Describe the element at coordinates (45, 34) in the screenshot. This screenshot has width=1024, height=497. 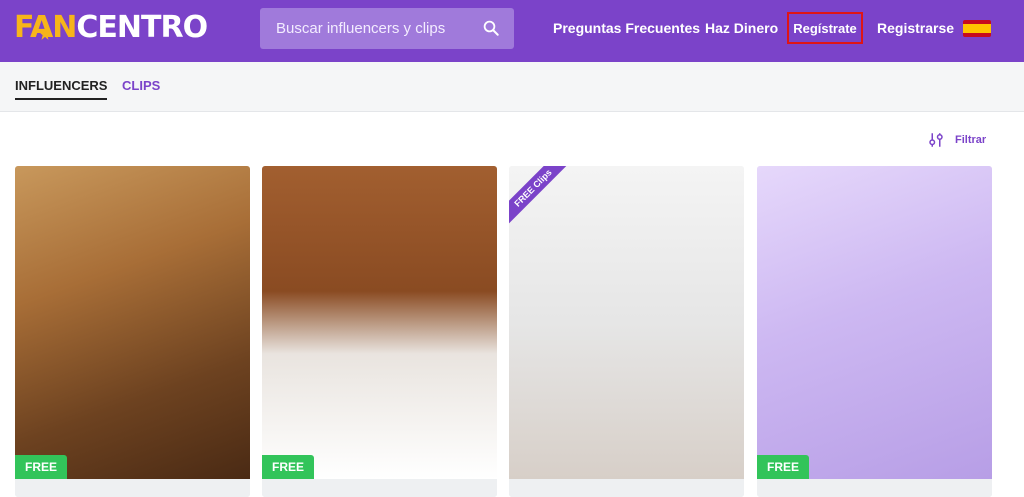
I see `logo-star-icon` at that location.